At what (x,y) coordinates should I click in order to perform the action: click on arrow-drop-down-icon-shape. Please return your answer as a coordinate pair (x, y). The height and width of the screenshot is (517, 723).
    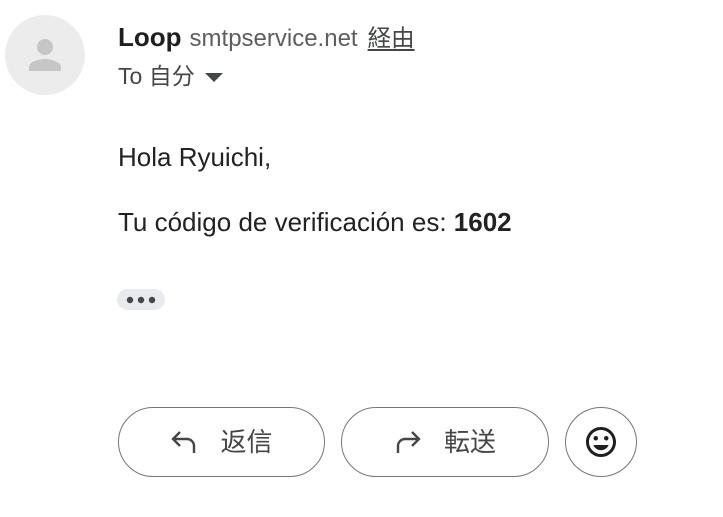
    Looking at the image, I should click on (213, 77).